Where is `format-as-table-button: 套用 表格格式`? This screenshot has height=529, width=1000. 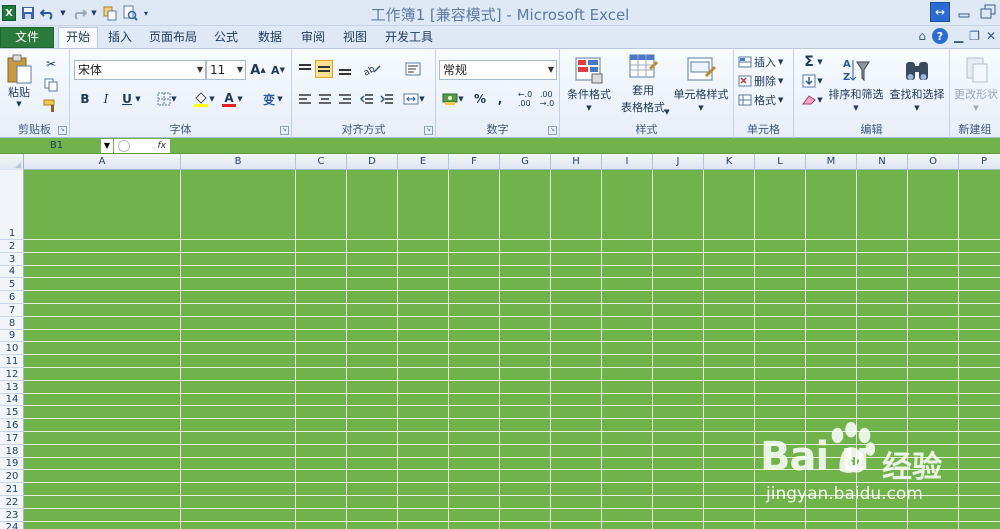
format-as-table-button: 套用 表格格式 is located at coordinates (643, 84).